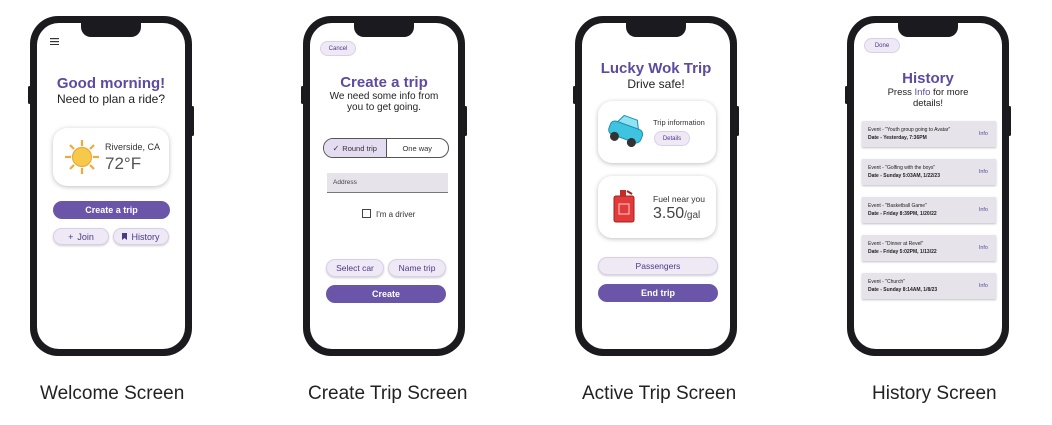 The width and height of the screenshot is (1052, 425). Describe the element at coordinates (359, 148) in the screenshot. I see `round-trip-label: Round trip` at that location.